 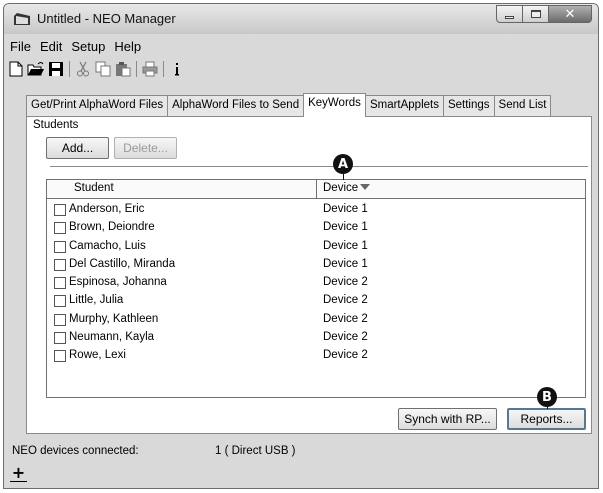 What do you see at coordinates (114, 318) in the screenshot?
I see `student-name: Murphy, Kathleen` at bounding box center [114, 318].